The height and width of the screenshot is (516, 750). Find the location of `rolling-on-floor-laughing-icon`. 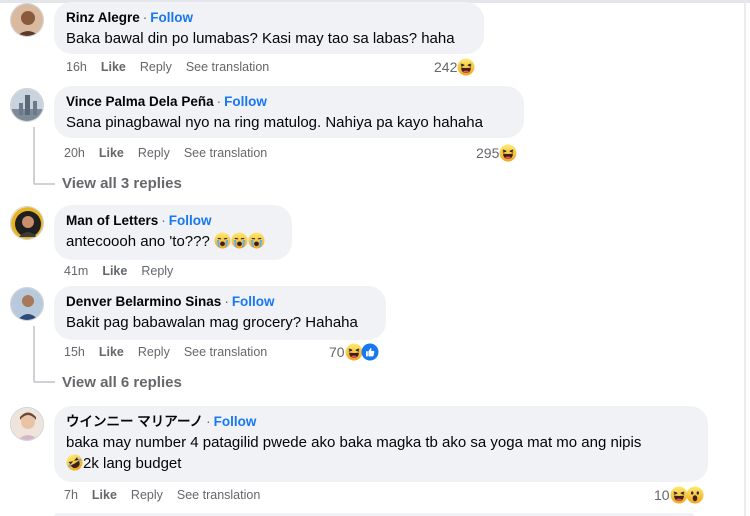

rolling-on-floor-laughing-icon is located at coordinates (74, 465).